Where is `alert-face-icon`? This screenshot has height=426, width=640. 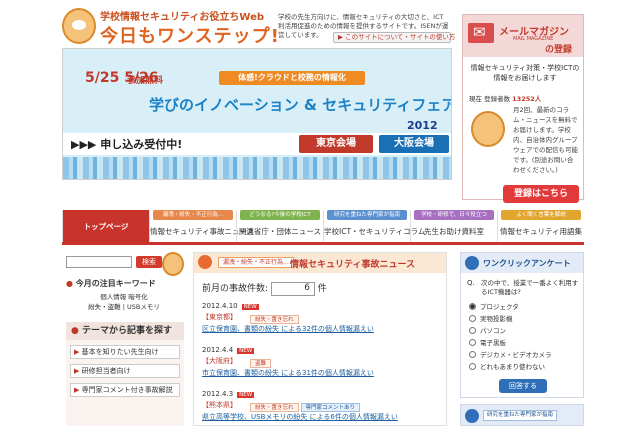
alert-face-icon is located at coordinates (205, 262).